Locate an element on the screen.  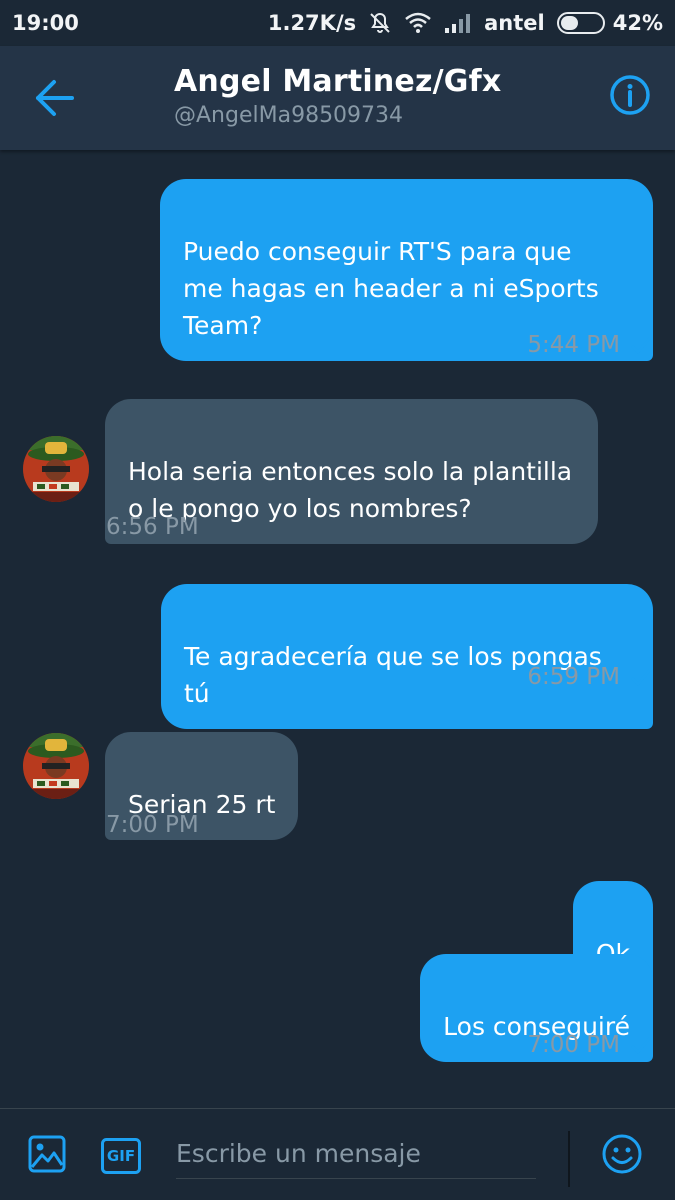
signal-icon is located at coordinates (458, 23).